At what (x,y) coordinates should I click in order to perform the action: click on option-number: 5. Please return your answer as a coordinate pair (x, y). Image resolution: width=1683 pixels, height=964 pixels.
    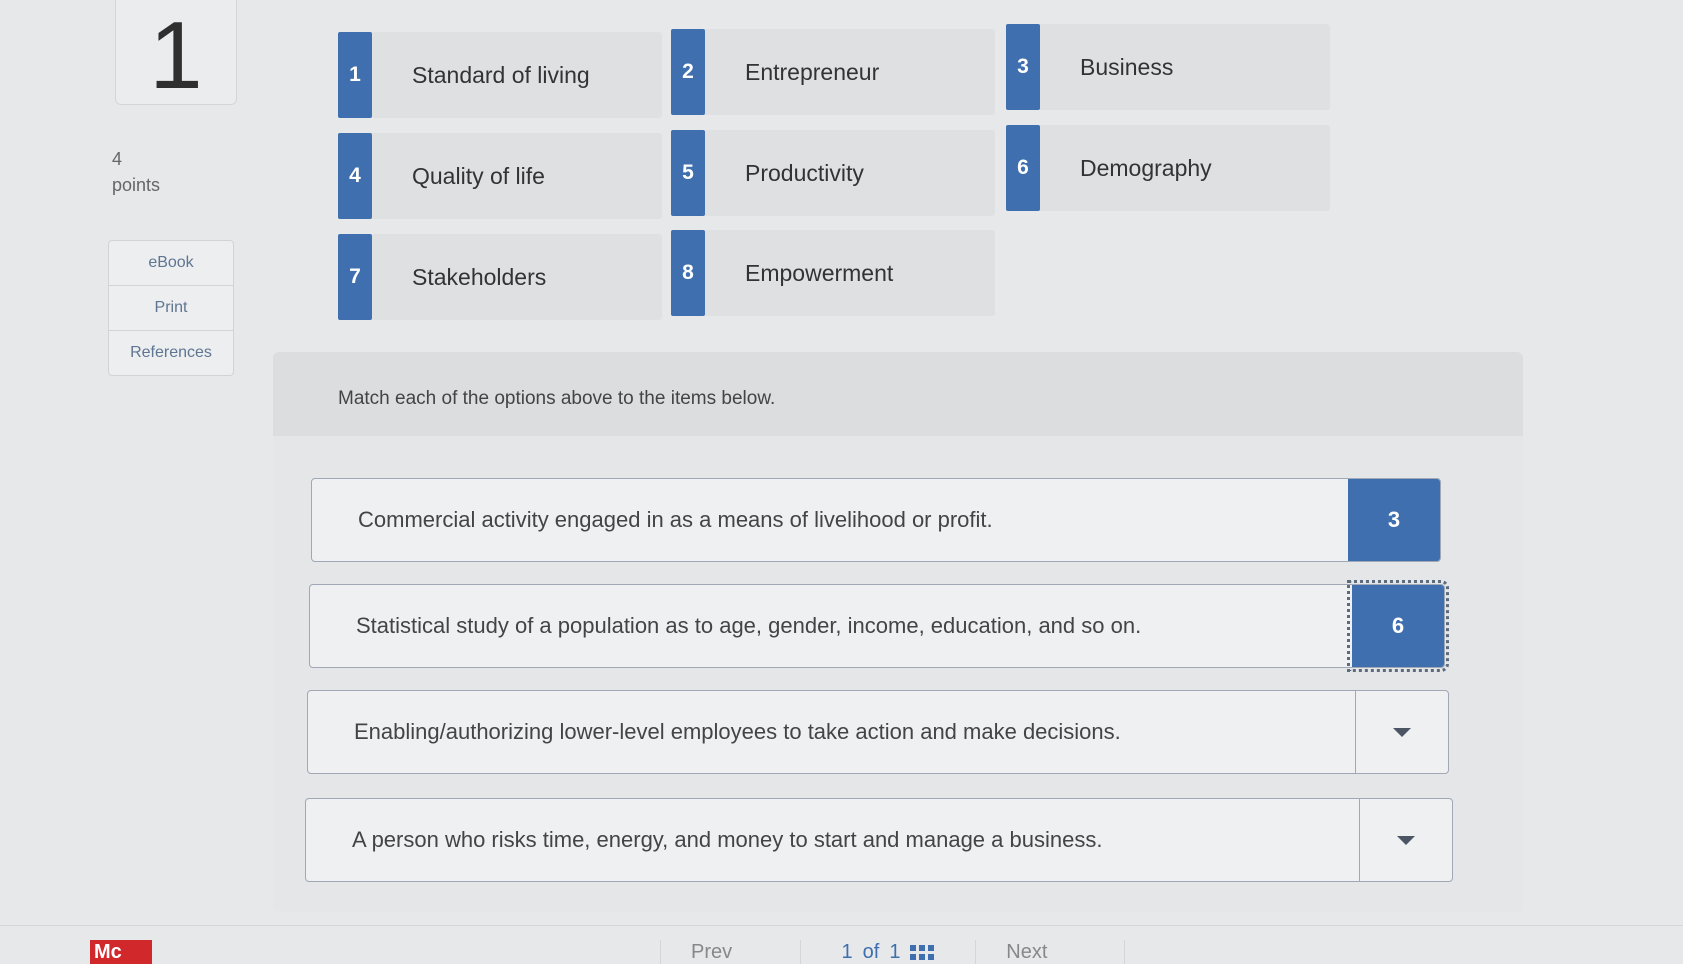
    Looking at the image, I should click on (688, 173).